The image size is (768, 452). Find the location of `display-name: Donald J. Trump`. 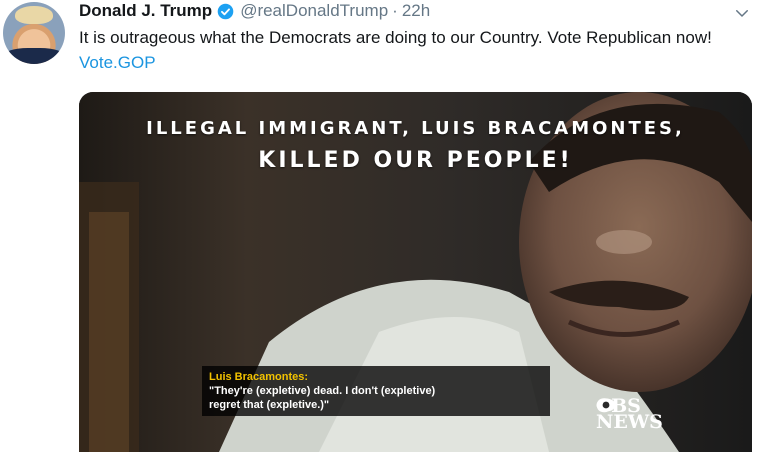

display-name: Donald J. Trump is located at coordinates (145, 11).